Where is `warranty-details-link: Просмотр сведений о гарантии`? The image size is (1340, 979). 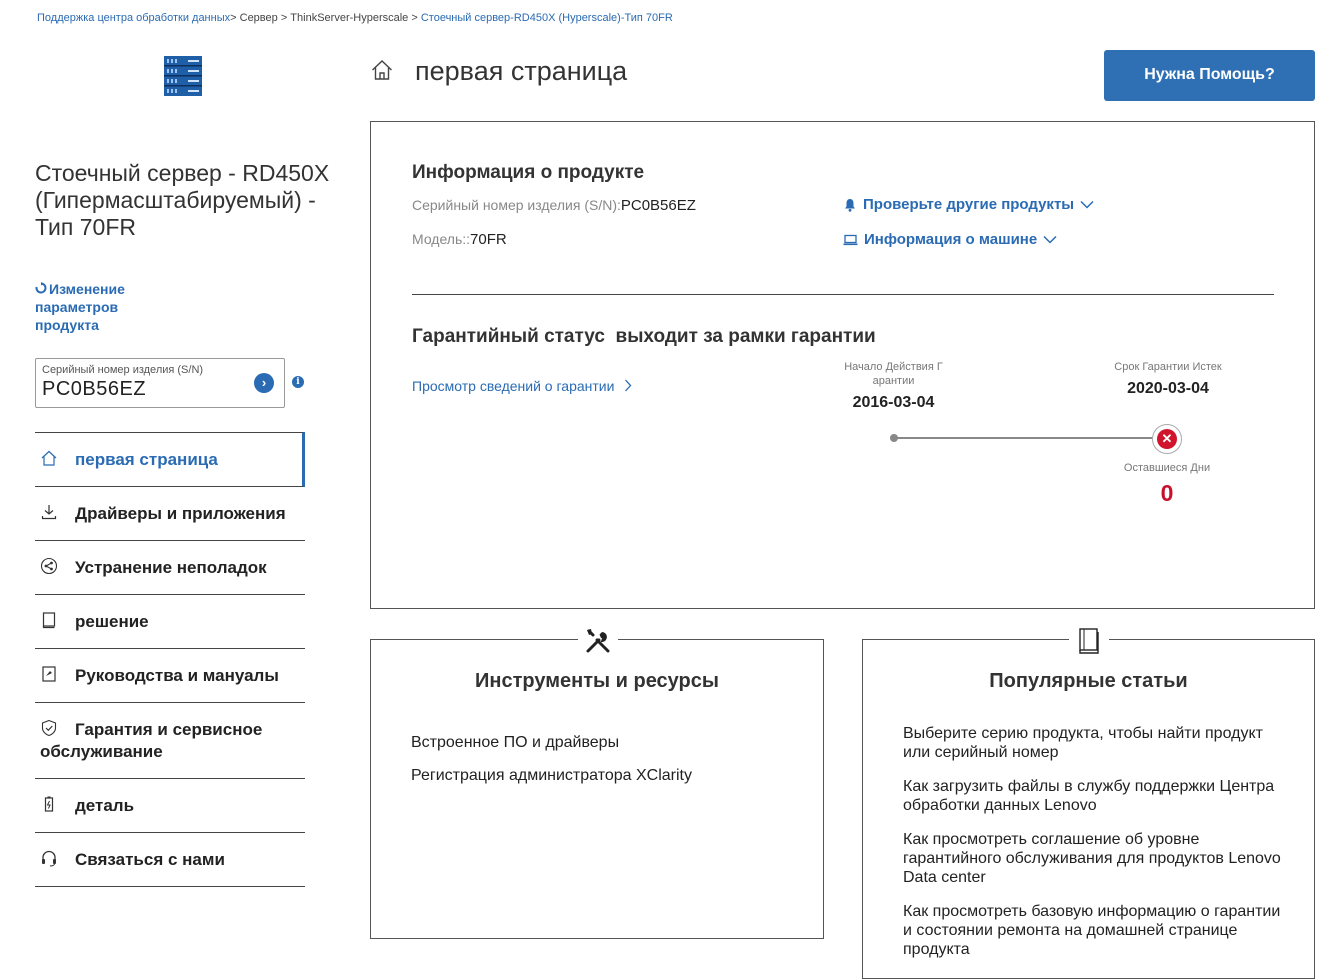
warranty-details-link: Просмотр сведений о гарантии is located at coordinates (522, 386).